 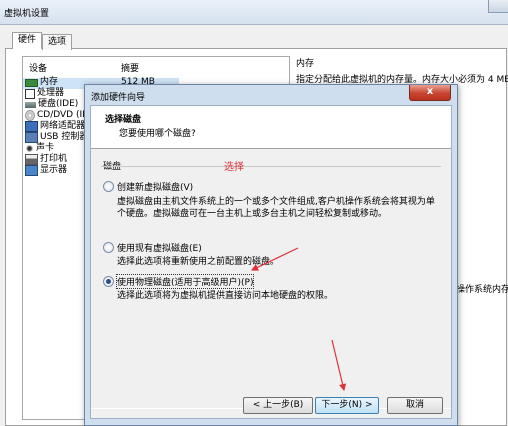 What do you see at coordinates (274, 259) in the screenshot?
I see `arrow-to-physical-disk-option` at bounding box center [274, 259].